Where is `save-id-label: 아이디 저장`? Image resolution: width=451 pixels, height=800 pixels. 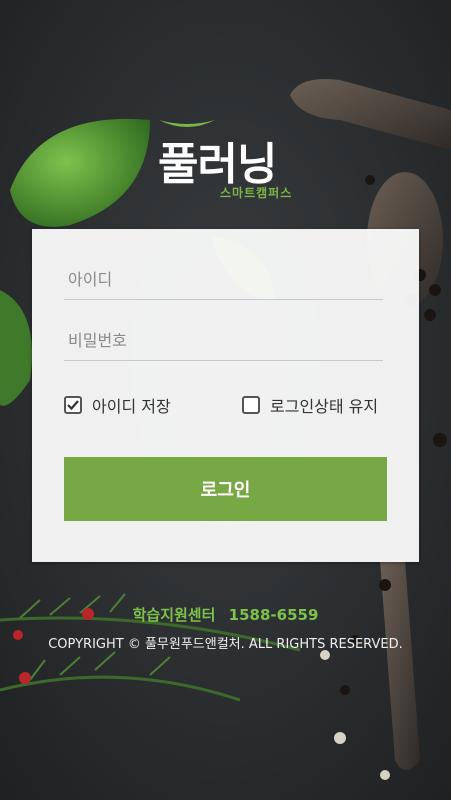
save-id-label: 아이디 저장 is located at coordinates (131, 406).